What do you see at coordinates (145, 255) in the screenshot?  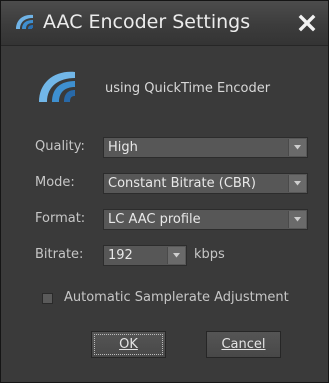 I see `bitrate-select: 192` at bounding box center [145, 255].